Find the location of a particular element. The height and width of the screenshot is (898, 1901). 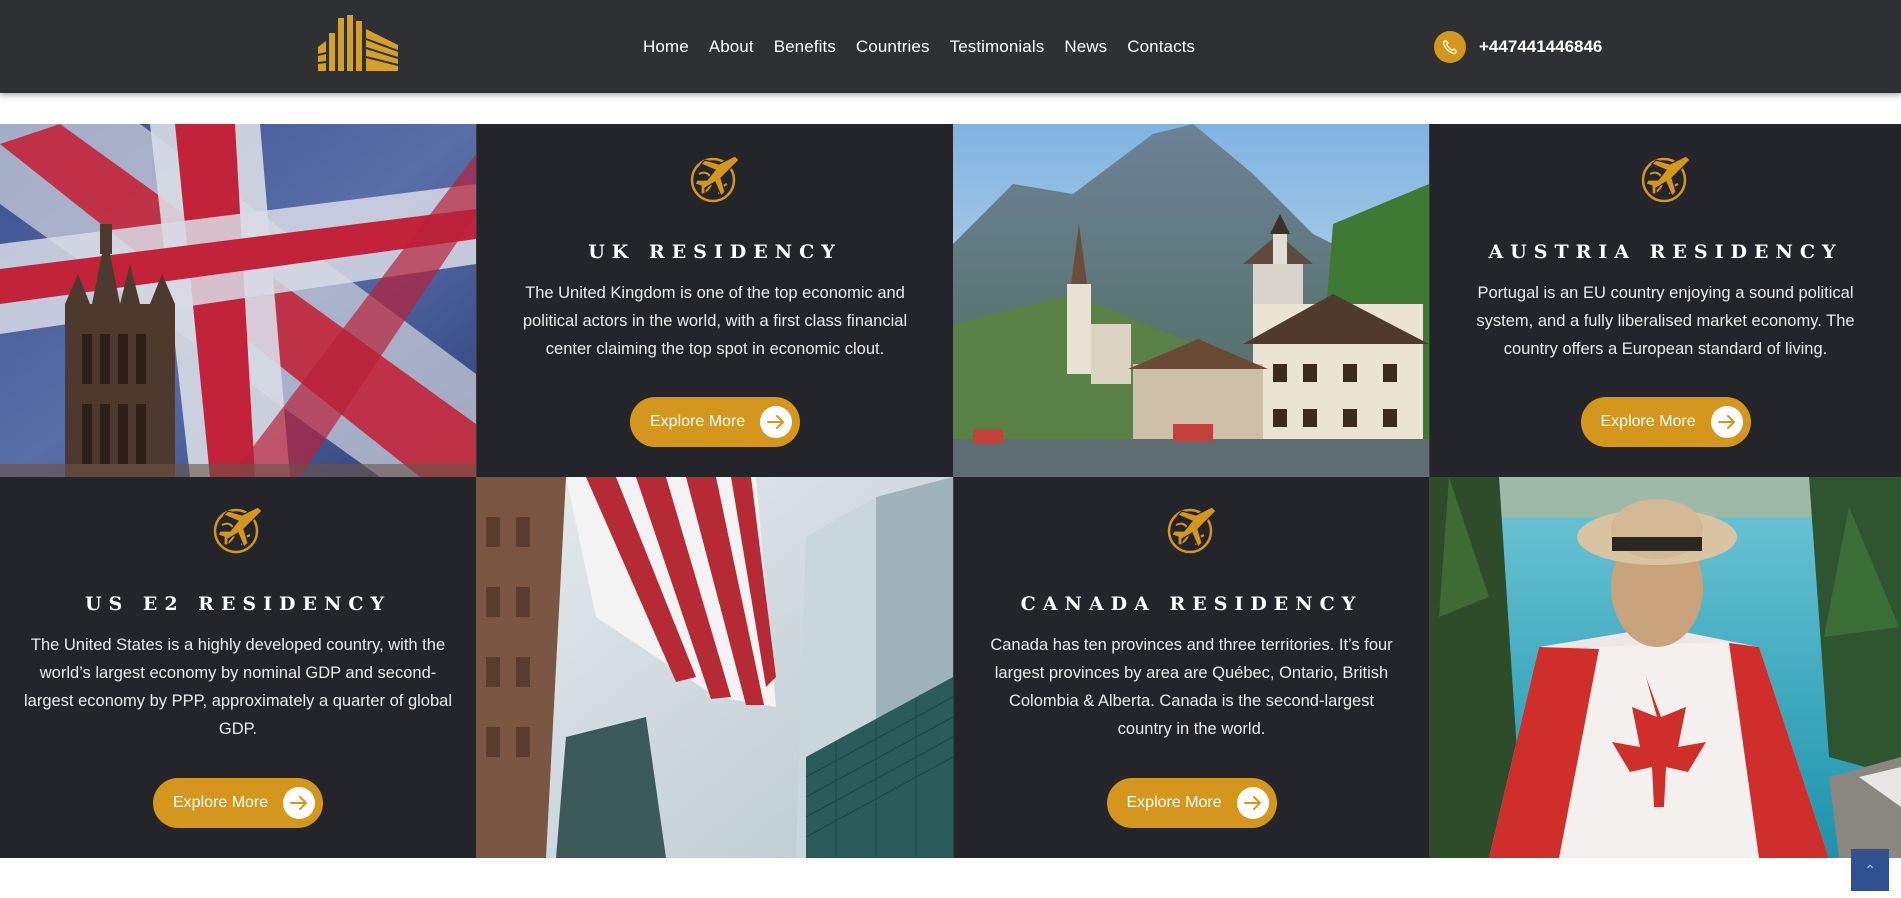

scroll-to-top-button: ⌃ is located at coordinates (1870, 870).